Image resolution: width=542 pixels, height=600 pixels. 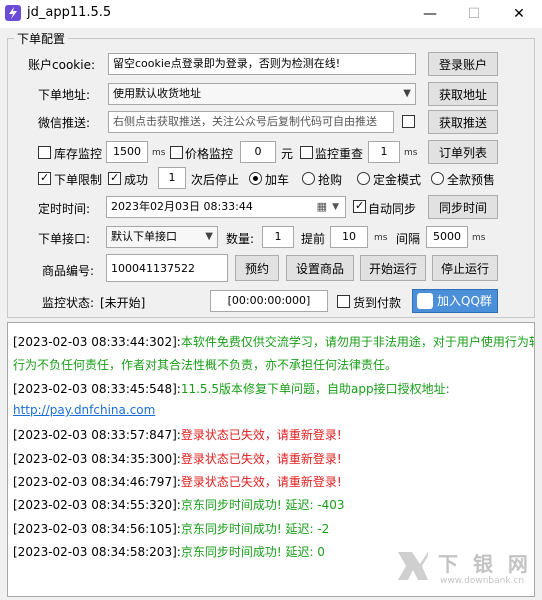 What do you see at coordinates (411, 153) in the screenshot?
I see `recheck-unit: ms` at bounding box center [411, 153].